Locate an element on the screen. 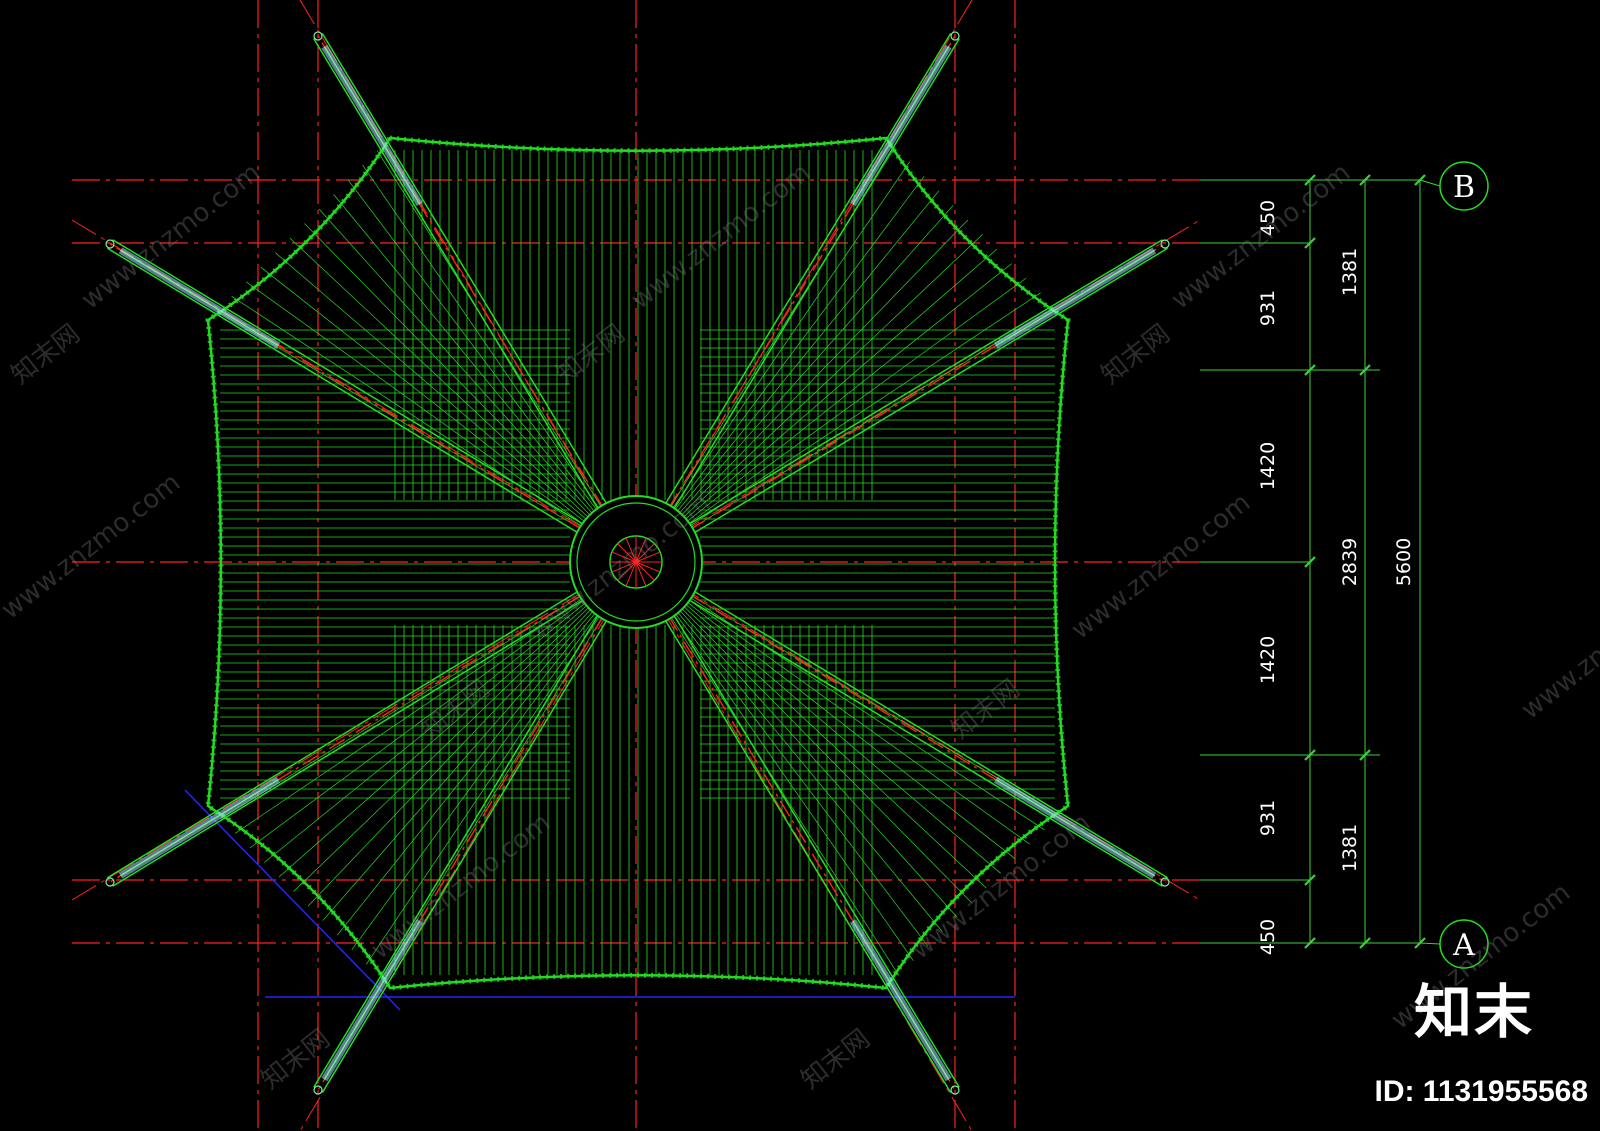  dim-text-middle-3: 1381 is located at coordinates (1350, 848).